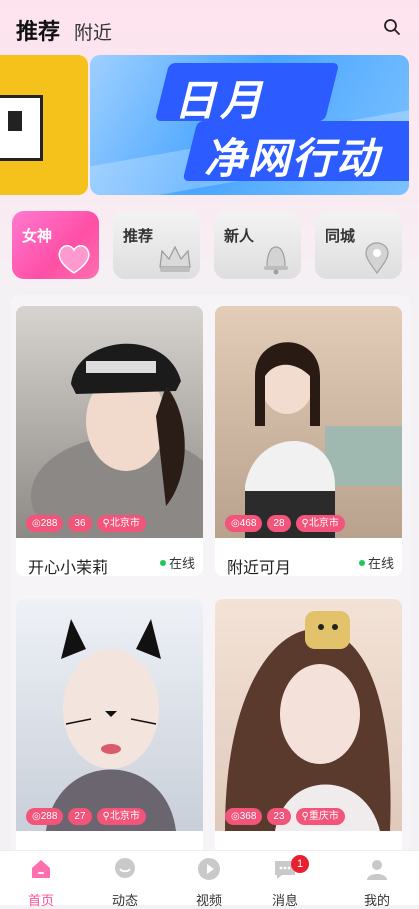 Image resolution: width=419 pixels, height=909 pixels. I want to click on profile-stats: ◎468 28 ⚲北京市, so click(285, 523).